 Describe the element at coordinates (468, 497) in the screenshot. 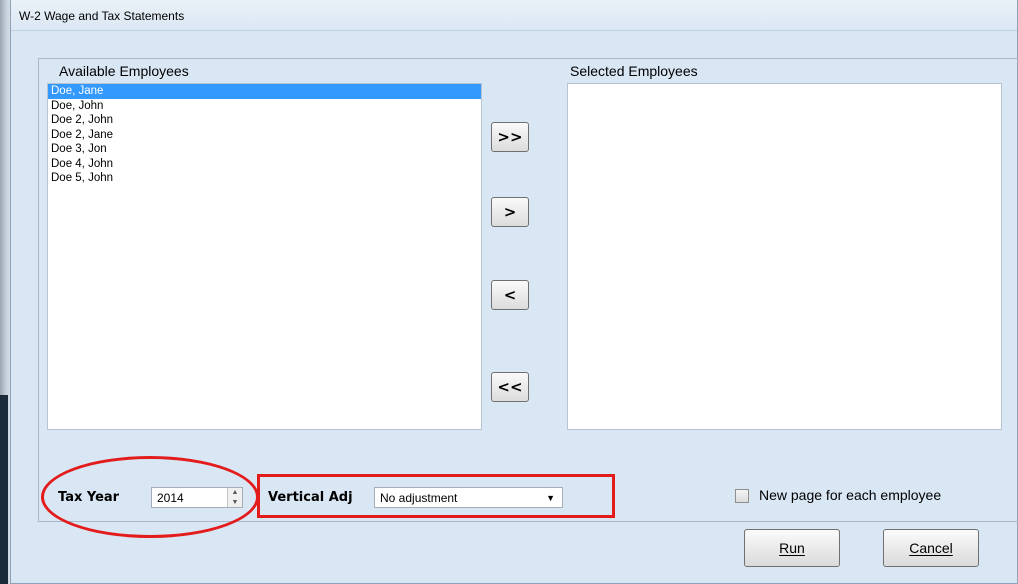

I see `vertical-adj-select: No adjustment ▼` at that location.